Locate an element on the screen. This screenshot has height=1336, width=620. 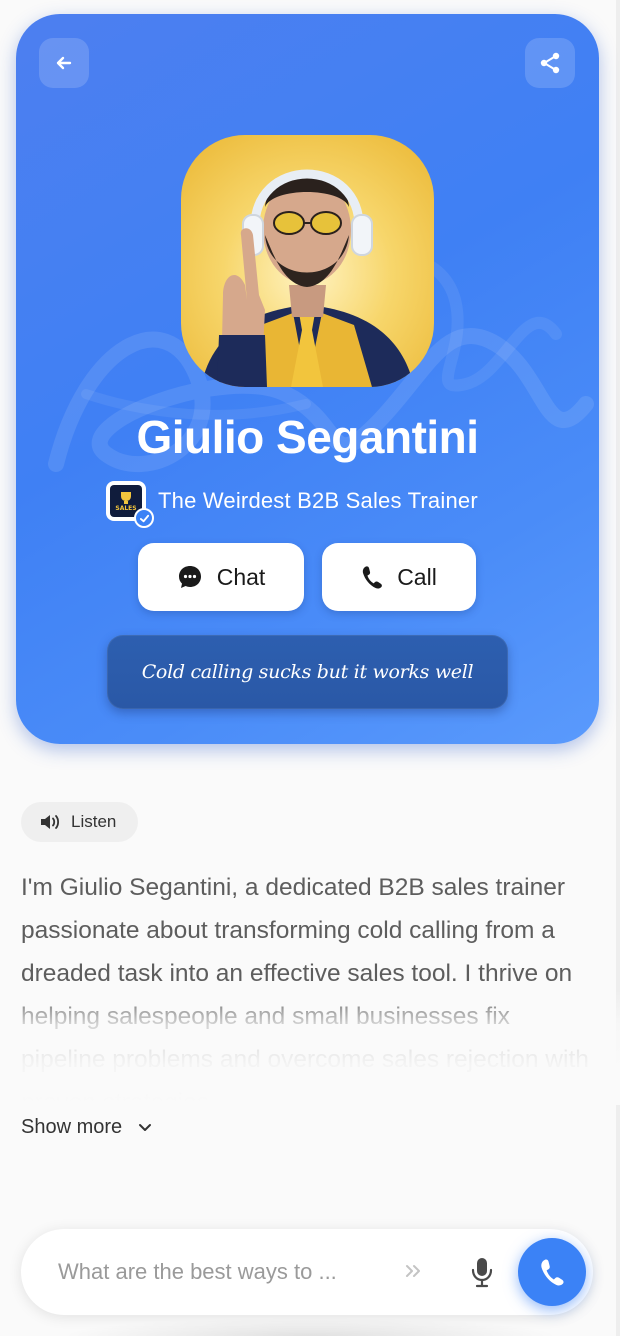
show-more-button: Show more is located at coordinates (86, 1127).